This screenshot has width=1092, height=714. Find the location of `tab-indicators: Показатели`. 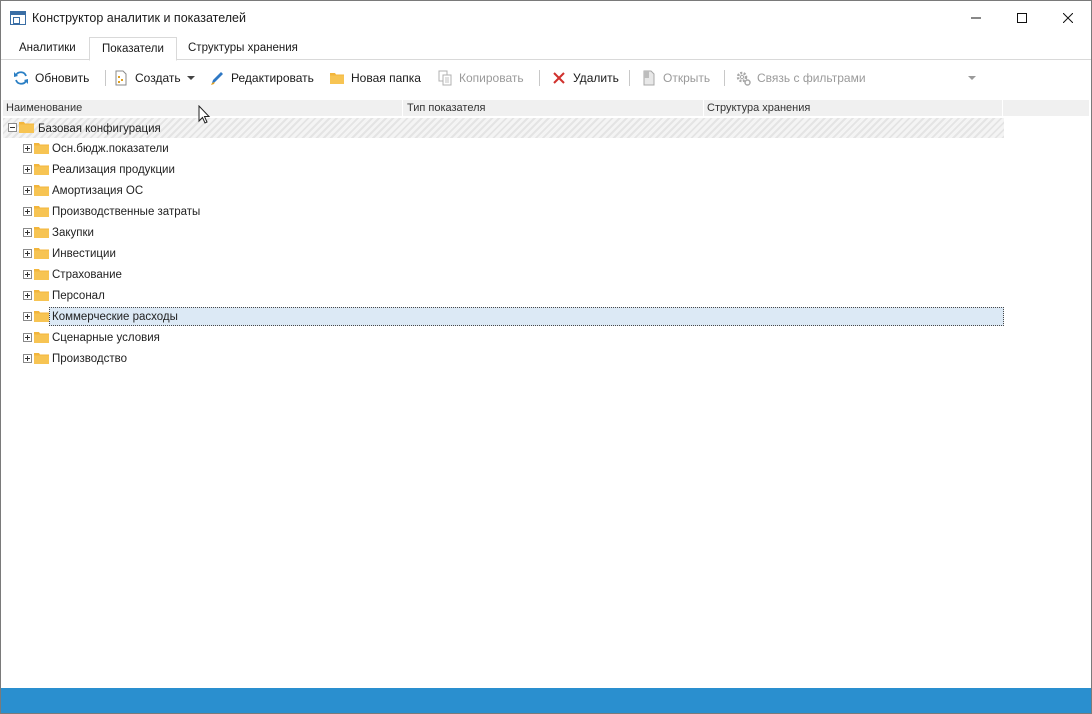

tab-indicators: Показатели is located at coordinates (133, 49).